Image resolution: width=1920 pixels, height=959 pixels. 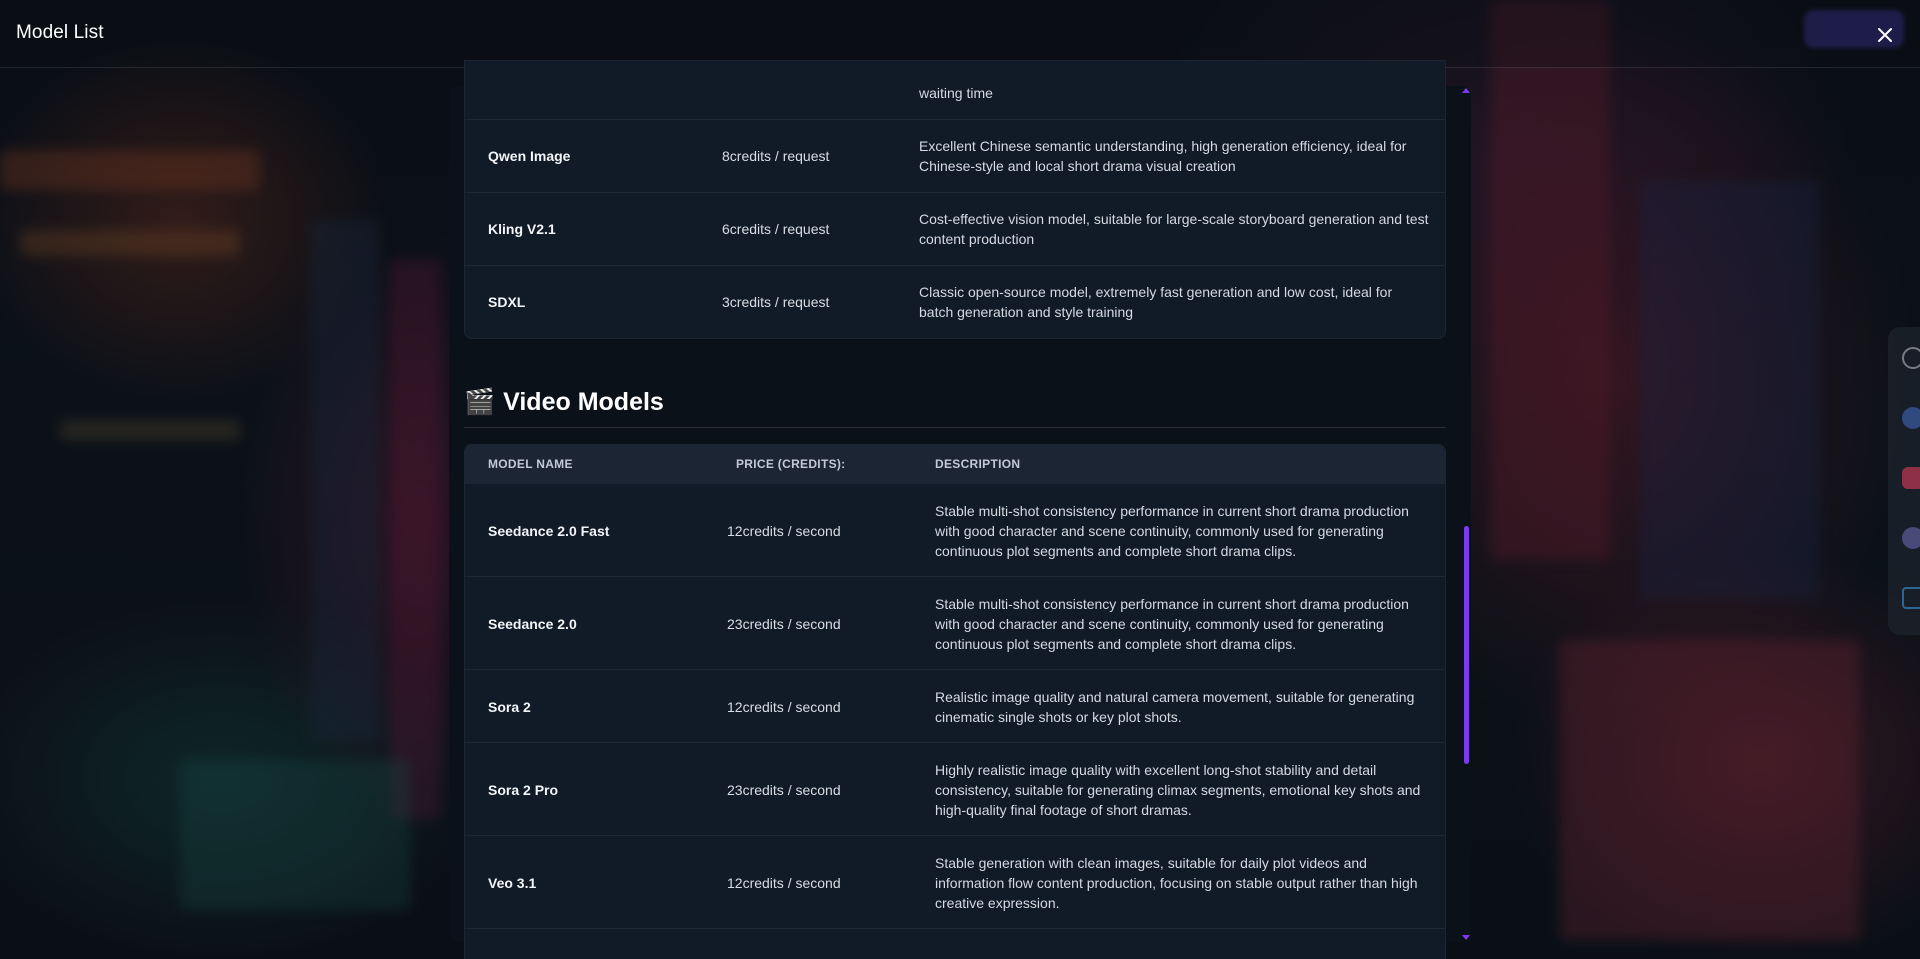 I want to click on modal-header: Model List, so click(x=960, y=34).